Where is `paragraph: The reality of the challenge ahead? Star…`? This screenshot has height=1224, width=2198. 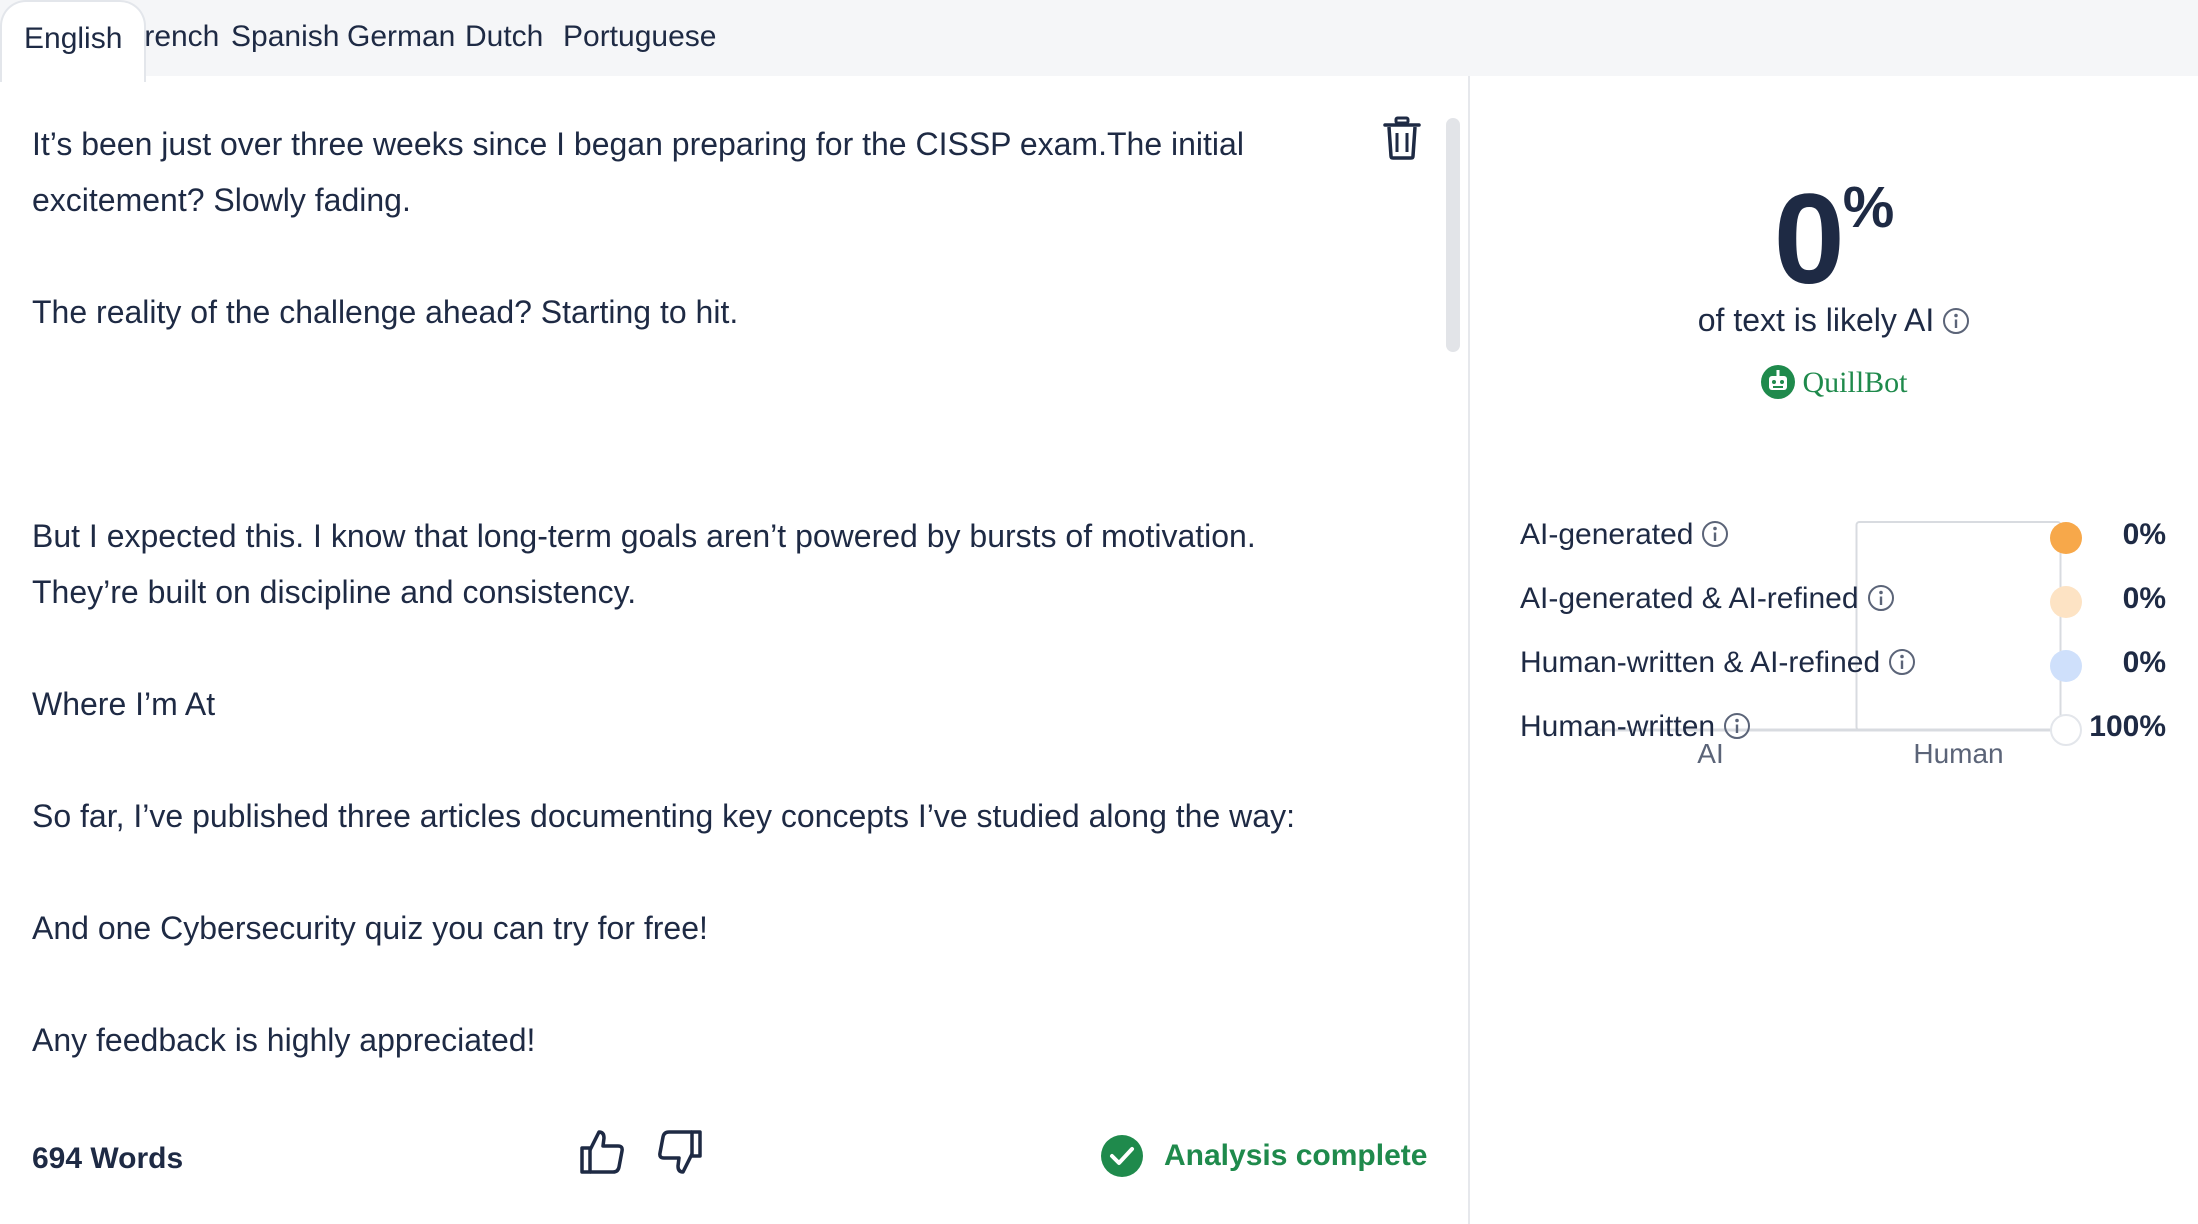 paragraph: The reality of the challenge ahead? Star… is located at coordinates (385, 312).